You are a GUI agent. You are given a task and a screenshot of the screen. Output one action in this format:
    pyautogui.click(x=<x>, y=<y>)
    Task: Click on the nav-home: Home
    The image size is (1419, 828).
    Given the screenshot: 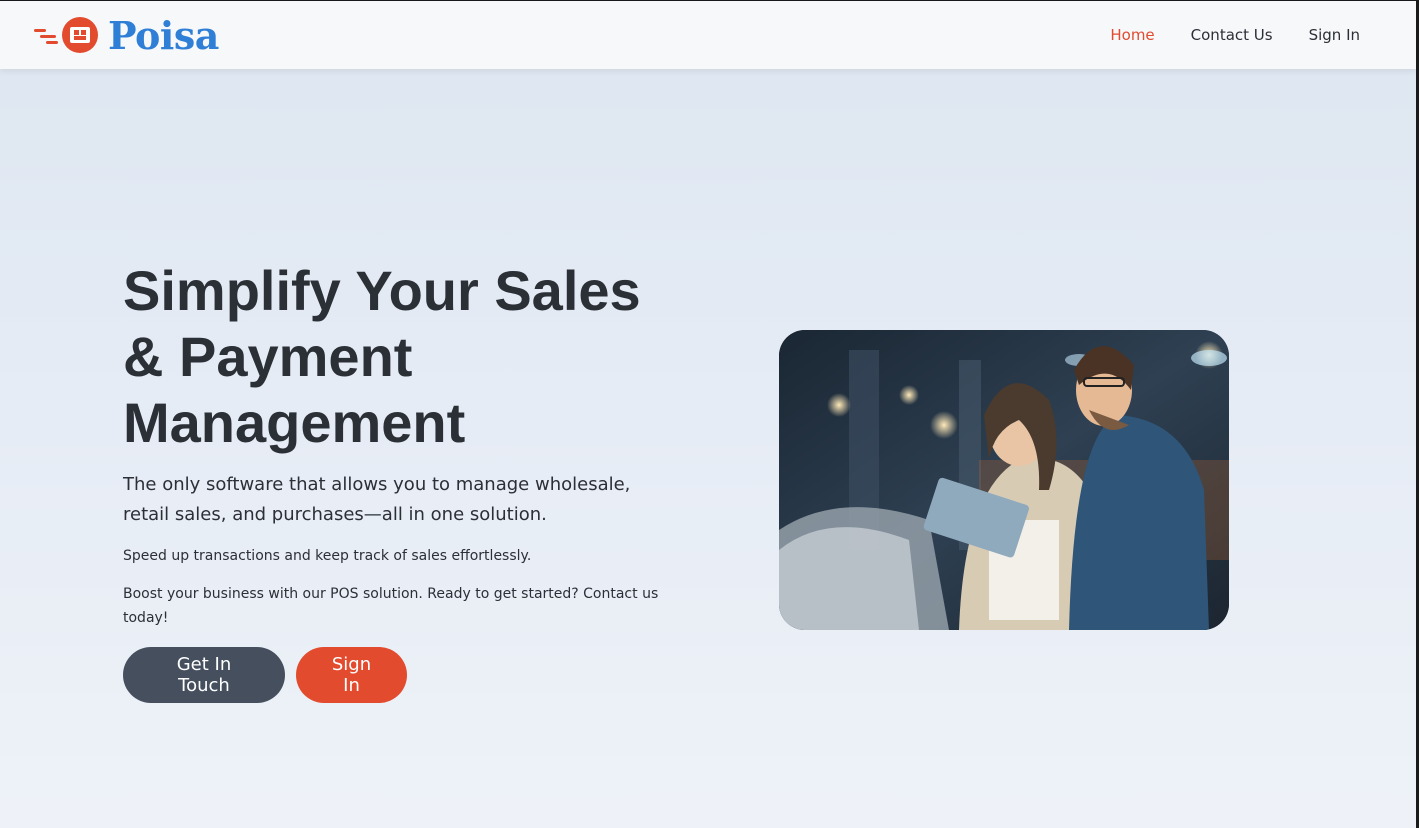 What is the action you would take?
    pyautogui.click(x=1132, y=35)
    